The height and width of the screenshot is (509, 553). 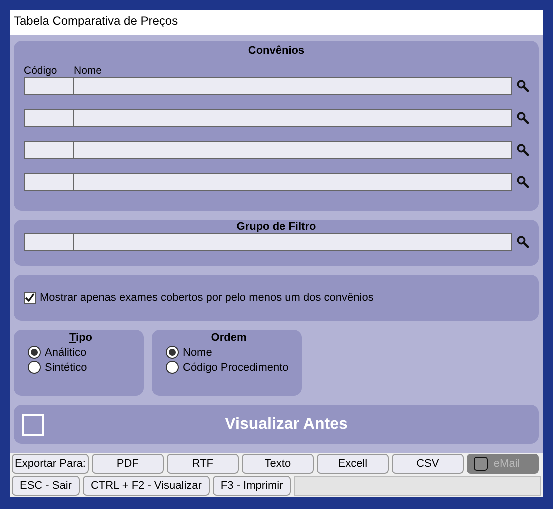 What do you see at coordinates (276, 22) in the screenshot?
I see `window-title: Tabela Comparativa de Preços` at bounding box center [276, 22].